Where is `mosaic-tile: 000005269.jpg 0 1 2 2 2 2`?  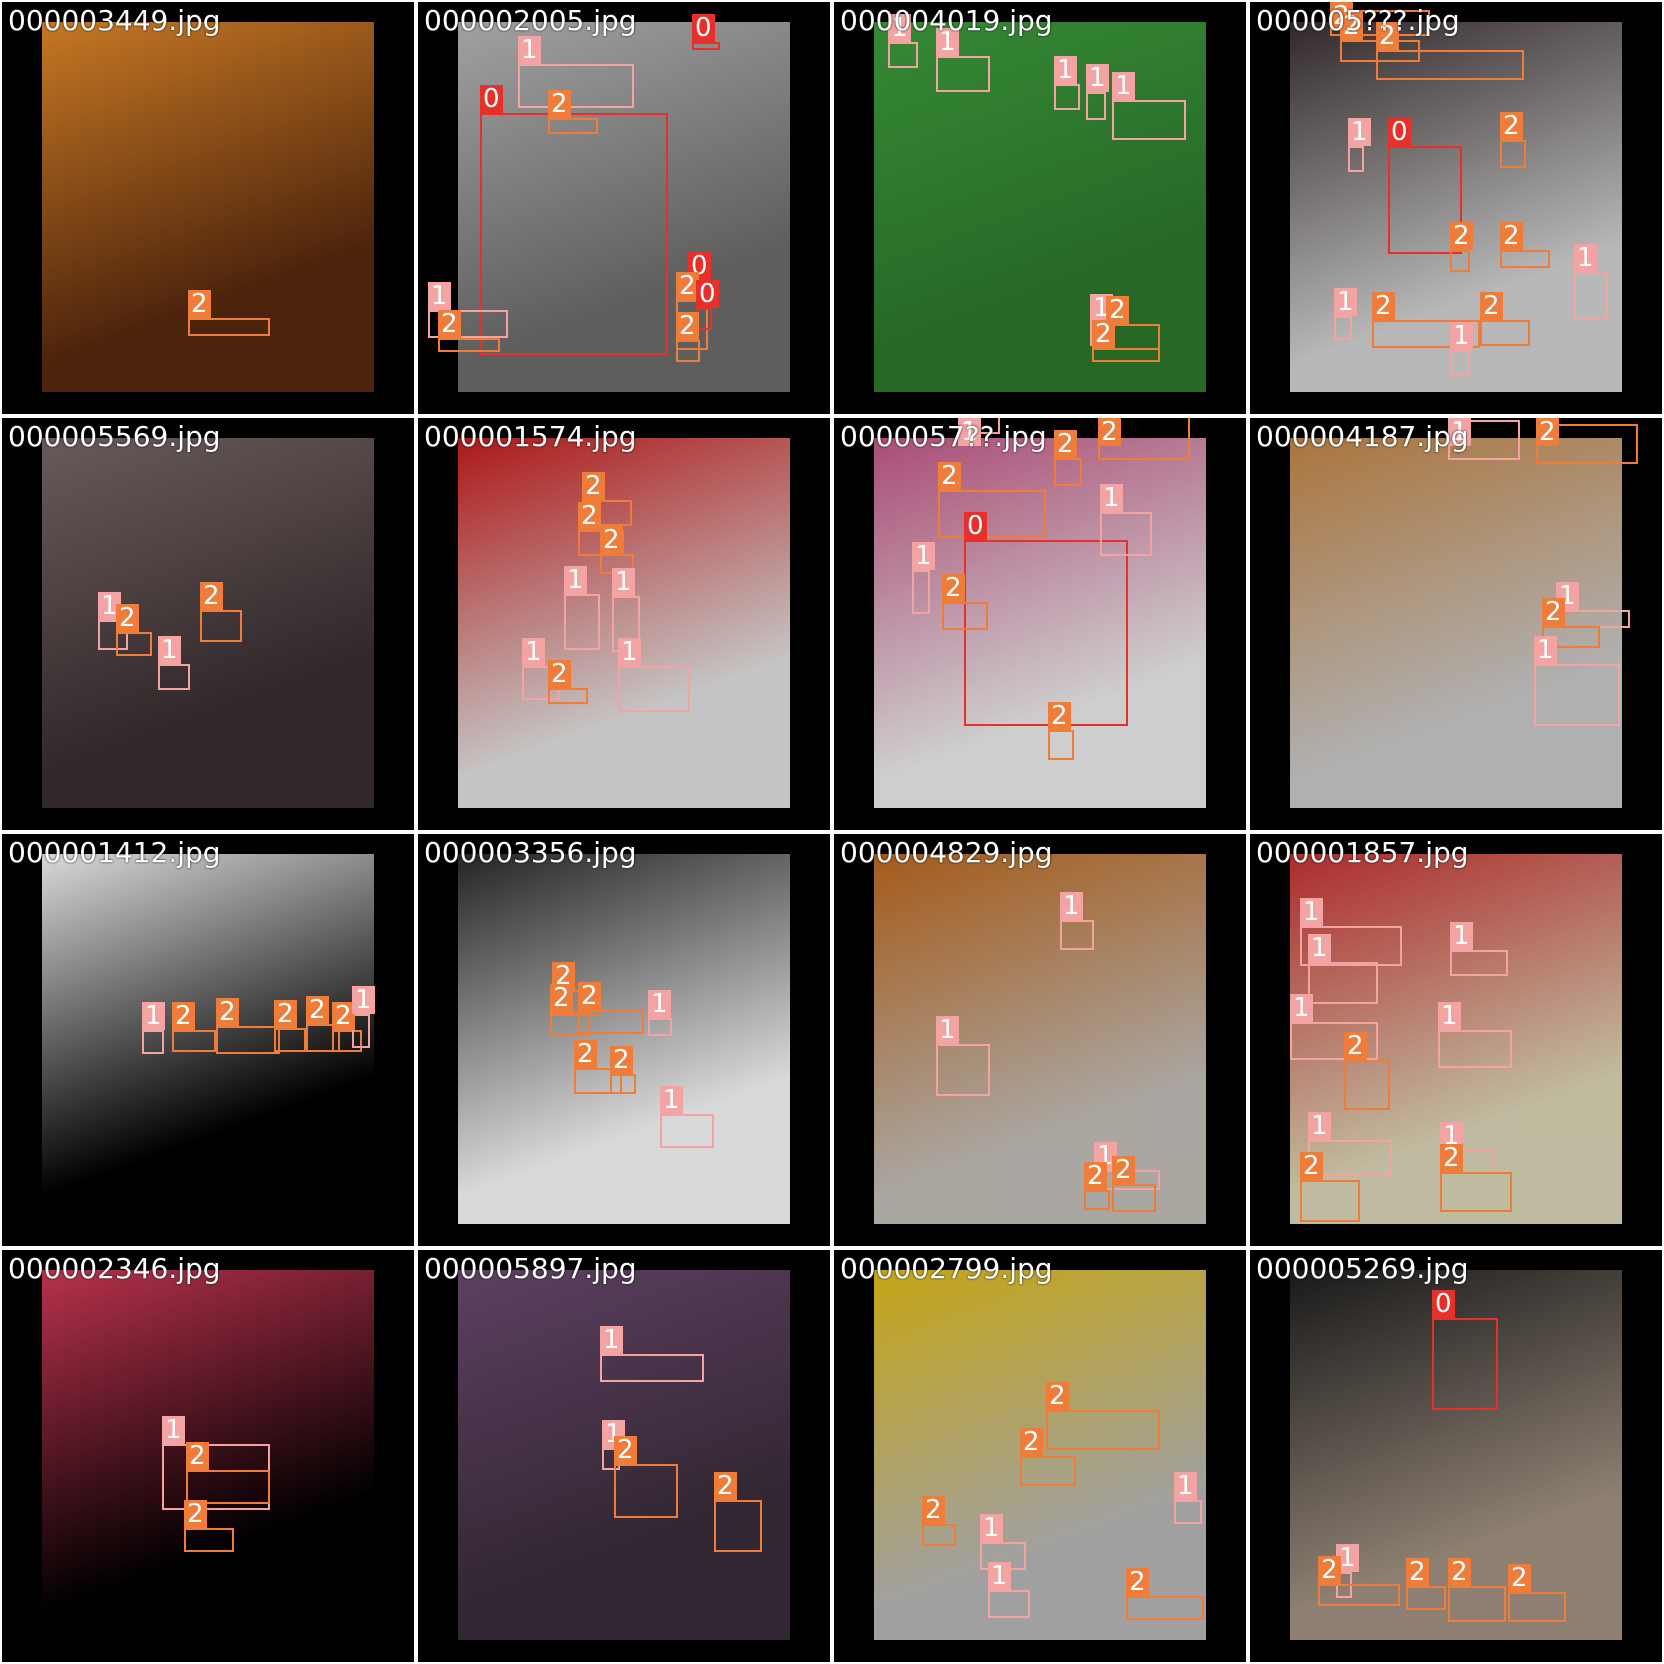 mosaic-tile: 000005269.jpg 0 1 2 2 2 2 is located at coordinates (1456, 1456).